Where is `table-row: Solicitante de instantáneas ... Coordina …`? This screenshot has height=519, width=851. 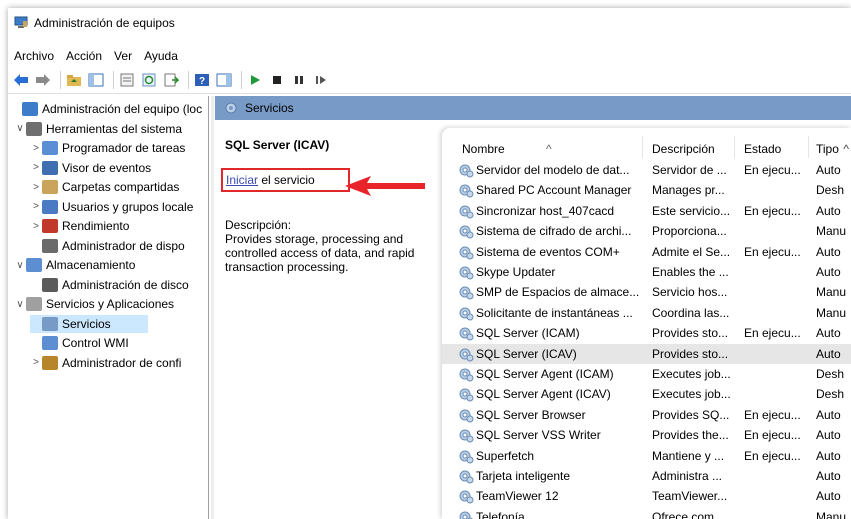 table-row: Solicitante de instantáneas ... Coordina … is located at coordinates (646, 313).